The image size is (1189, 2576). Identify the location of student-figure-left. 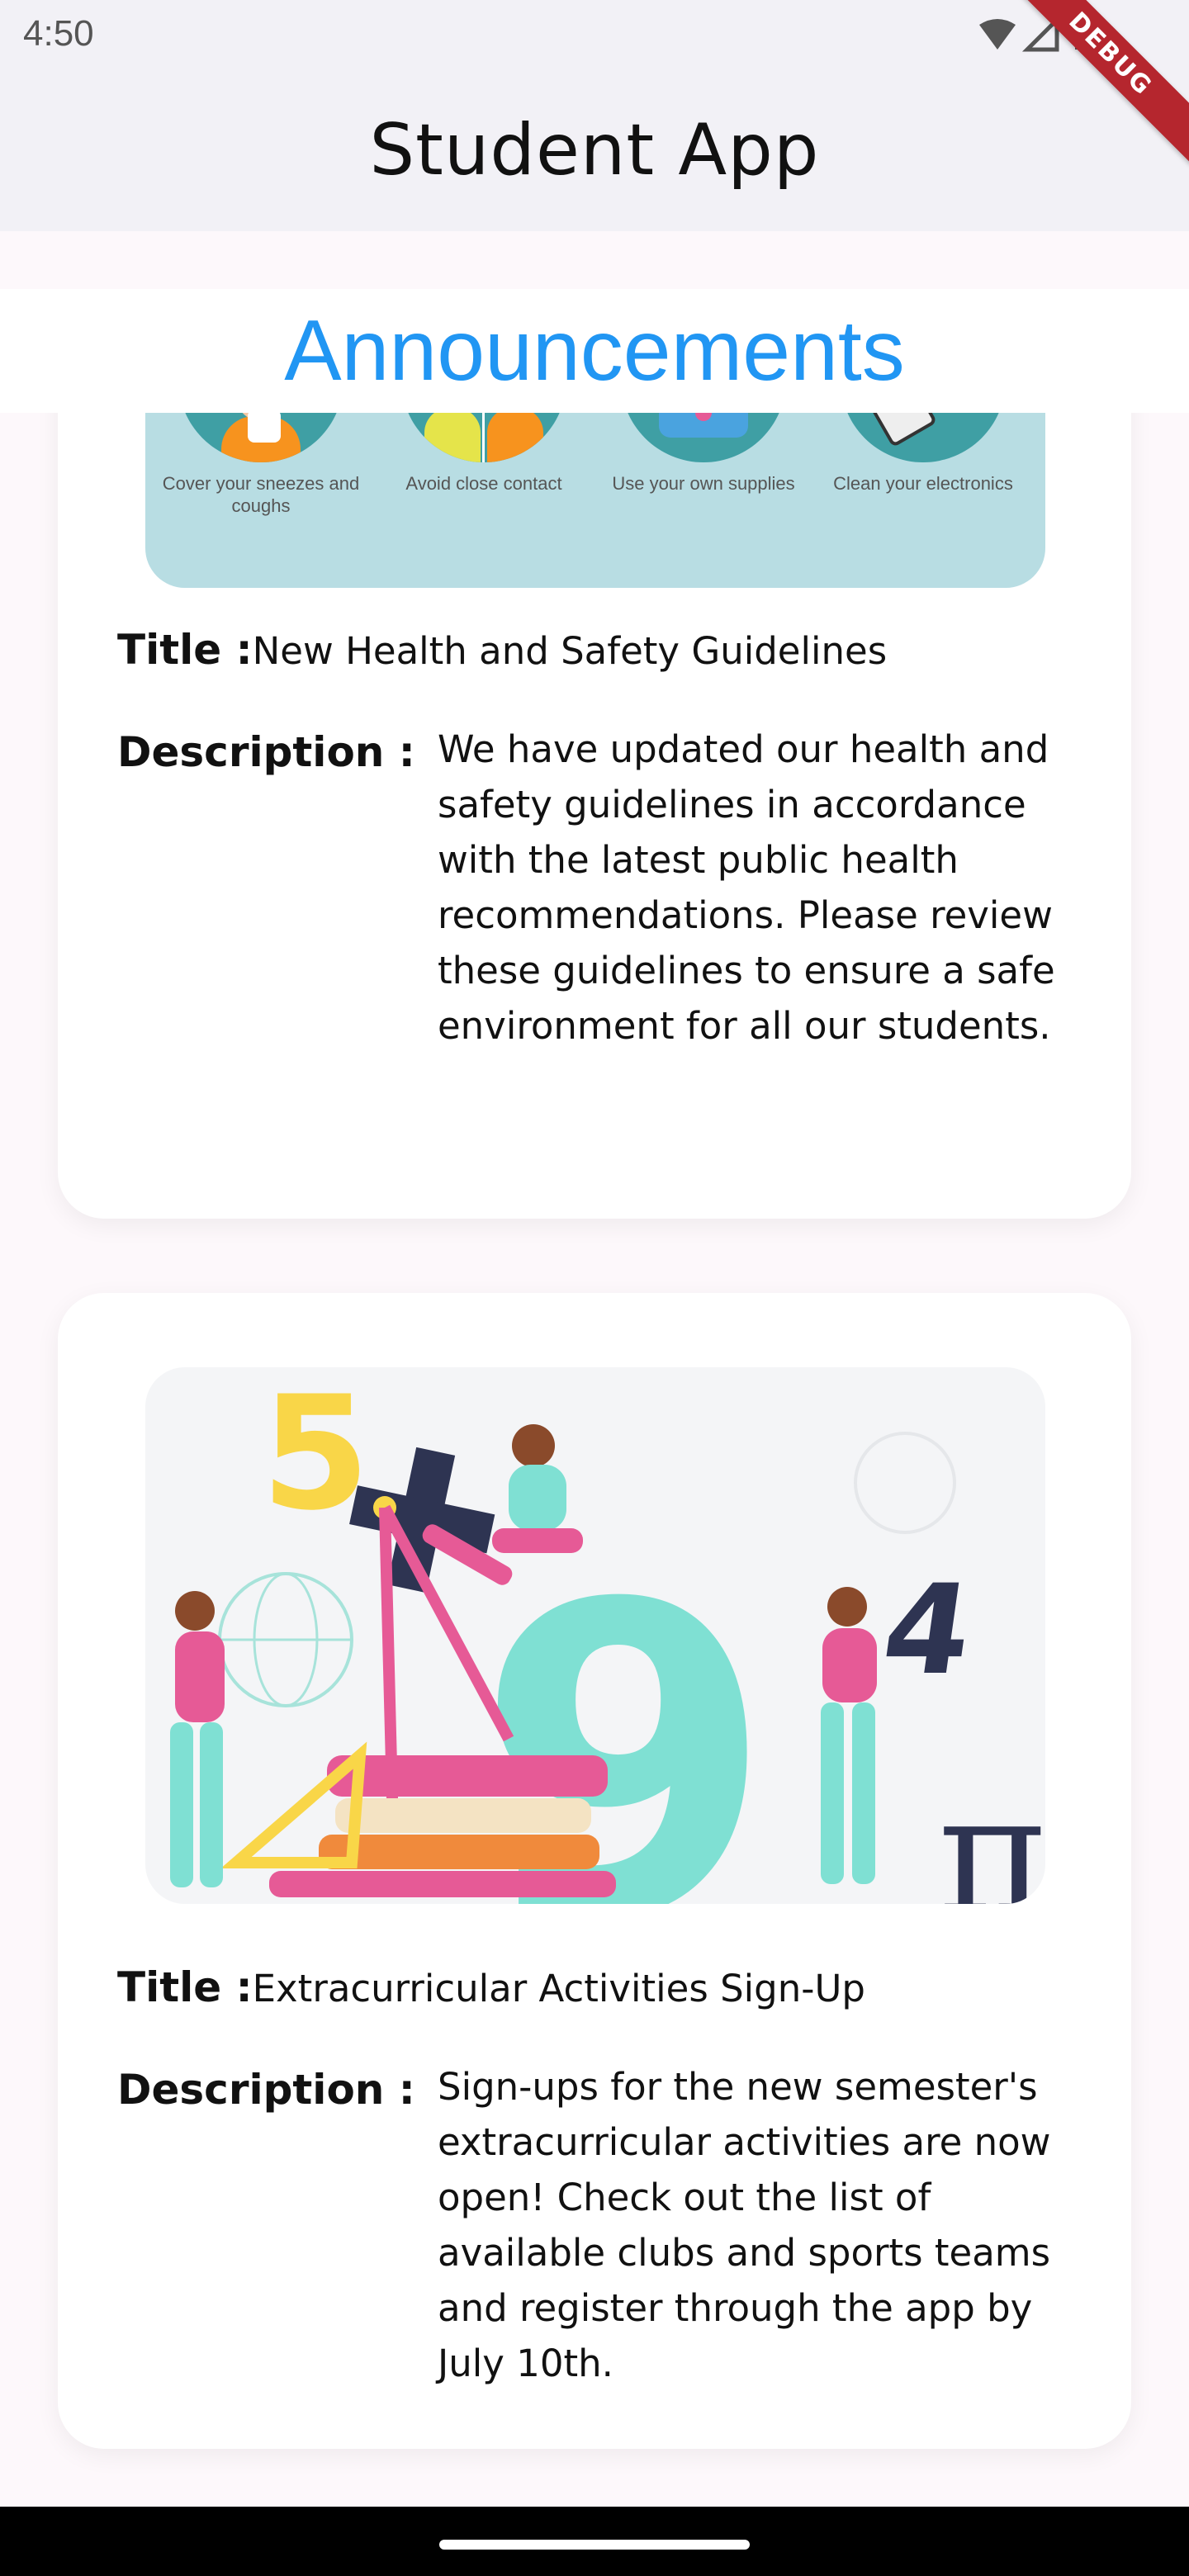
(197, 1739).